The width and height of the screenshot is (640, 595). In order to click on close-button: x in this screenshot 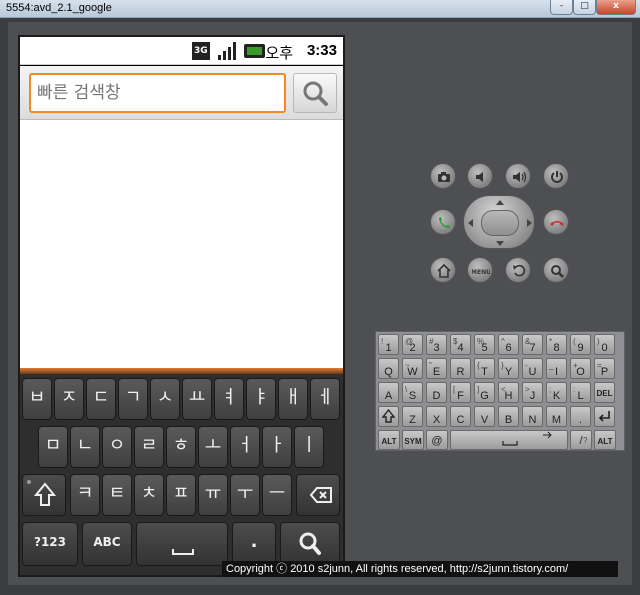, I will do `click(616, 7)`.